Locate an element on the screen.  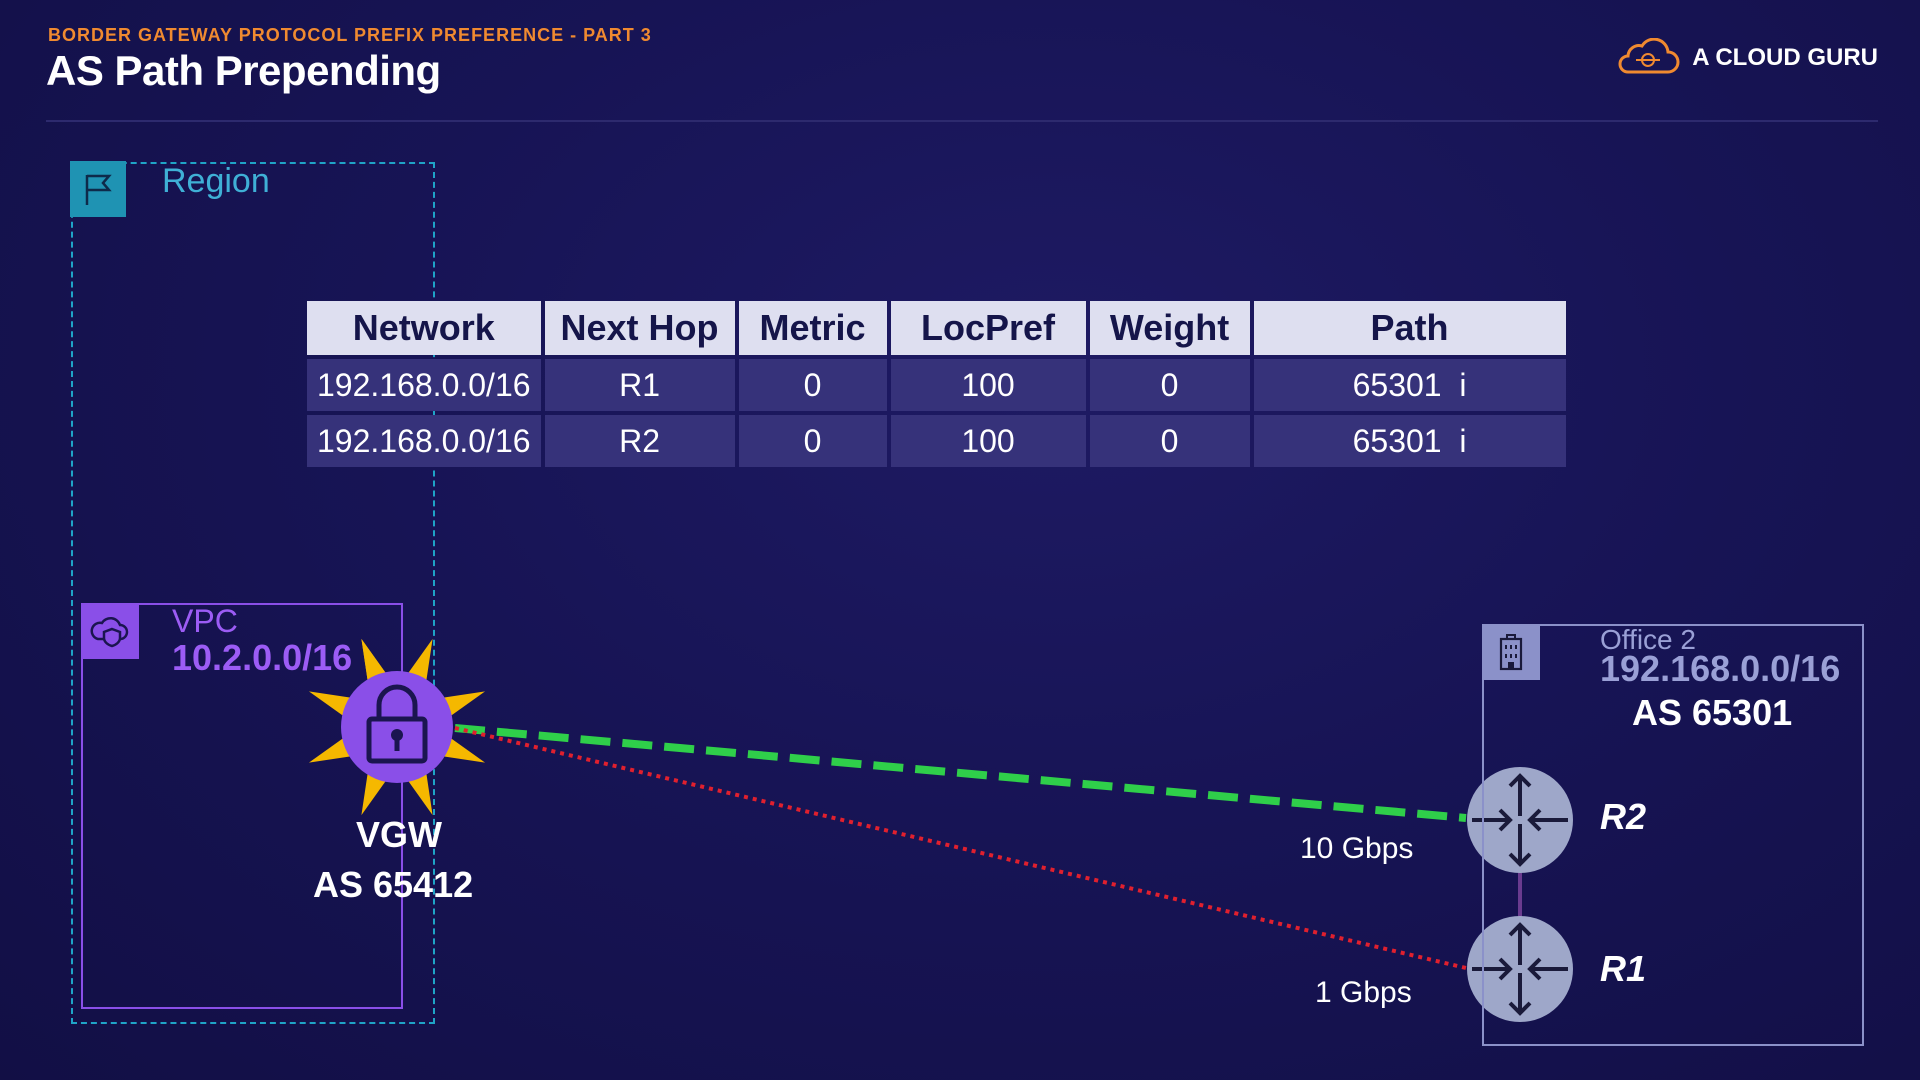
cloud-logo-icon is located at coordinates (1649, 56).